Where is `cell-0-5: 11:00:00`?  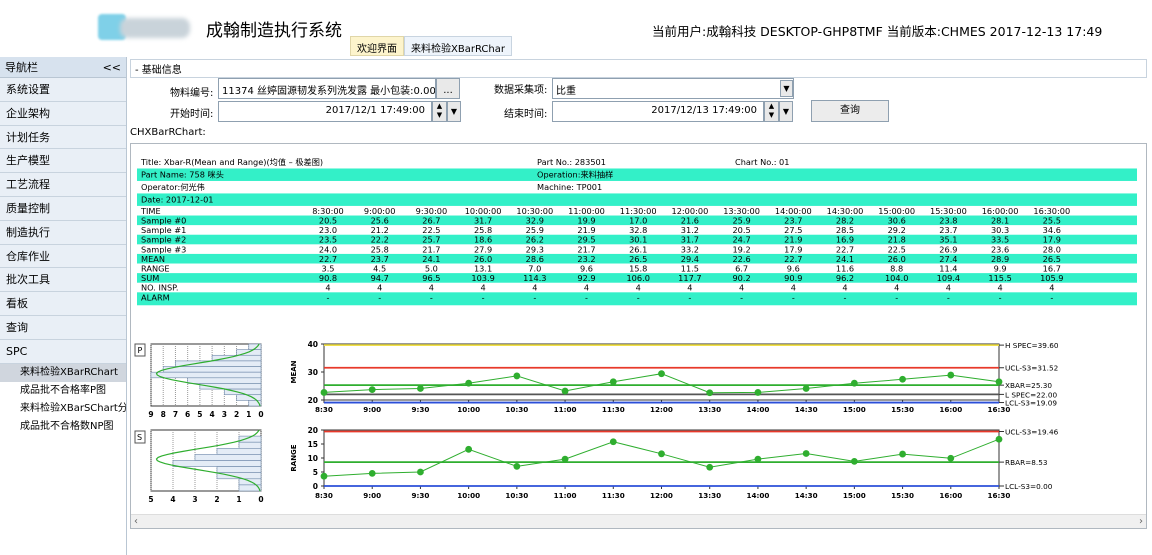 cell-0-5: 11:00:00 is located at coordinates (586, 211).